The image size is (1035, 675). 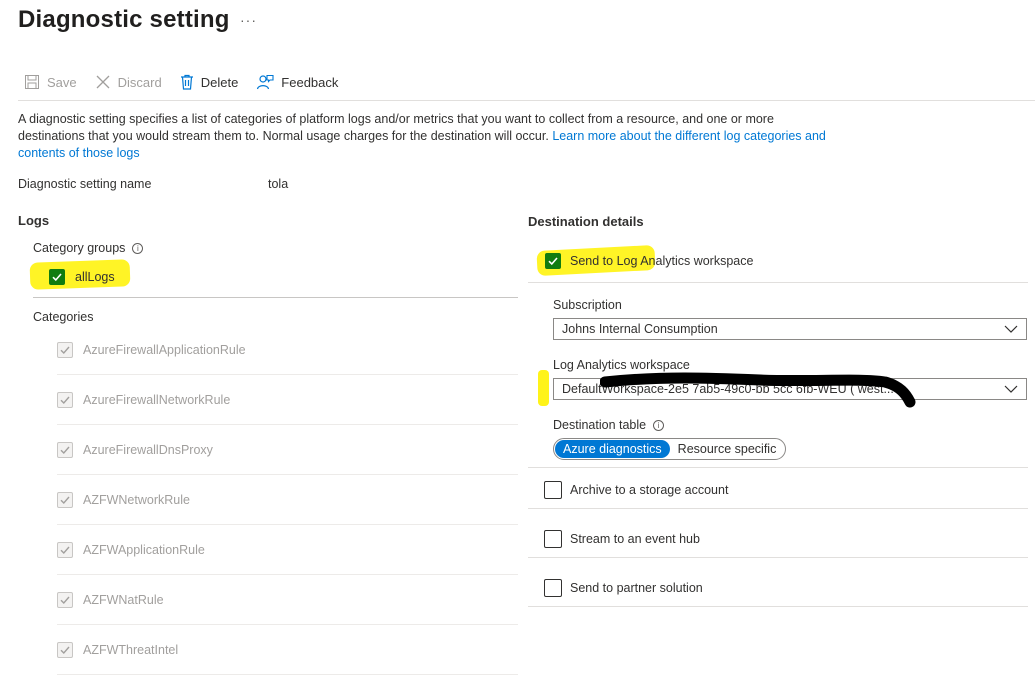 I want to click on setting-name-label: Diagnostic setting name, so click(x=85, y=184).